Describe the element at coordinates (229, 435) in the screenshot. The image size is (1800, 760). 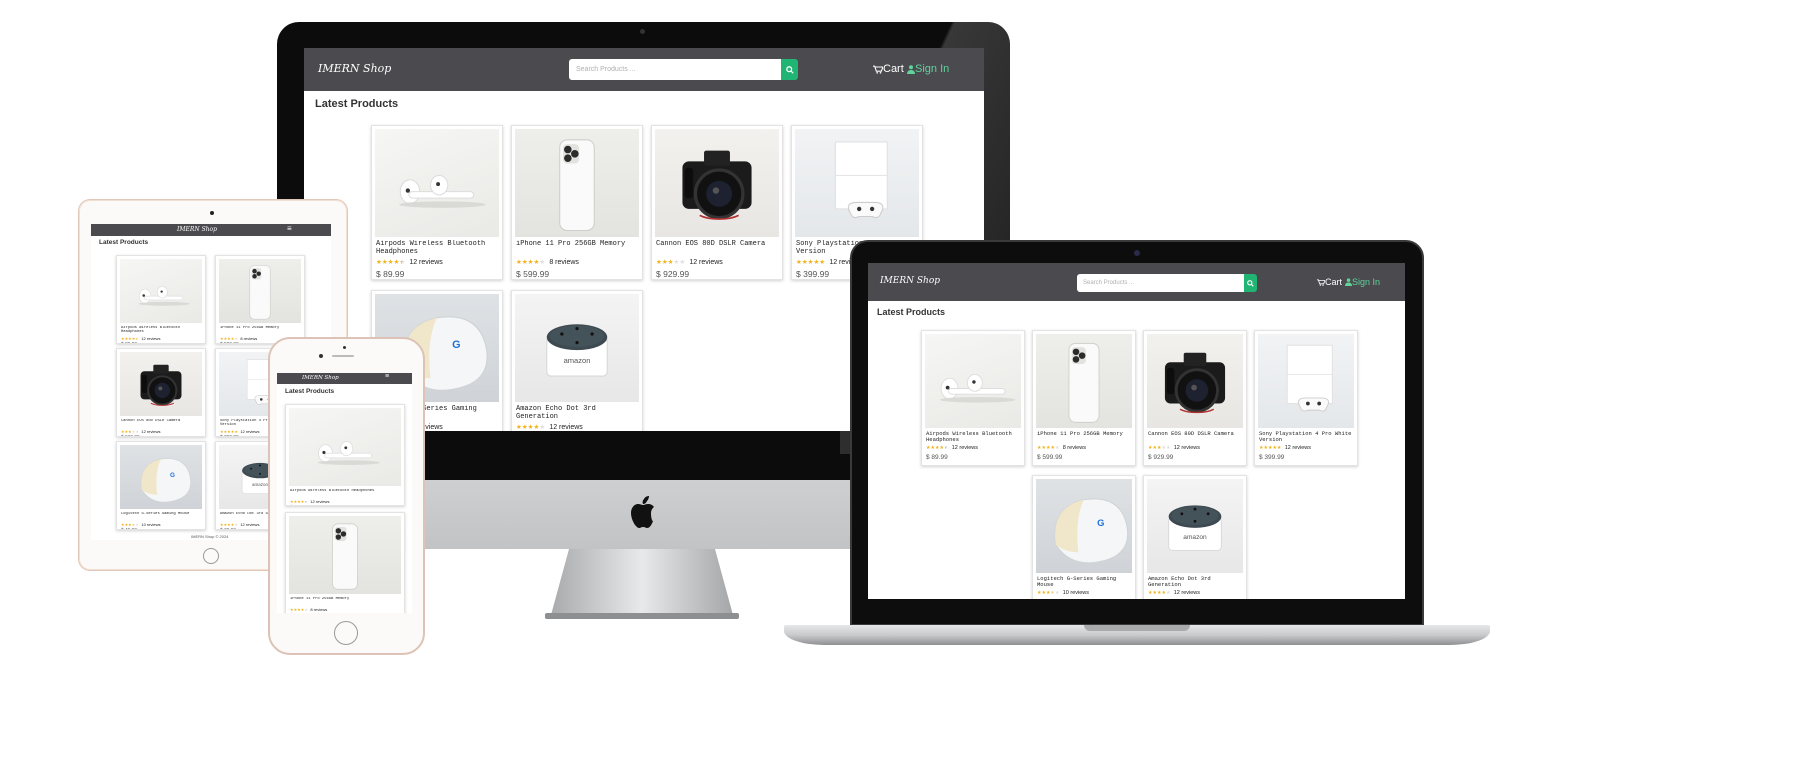
I see `product-price: $ 399.99` at that location.